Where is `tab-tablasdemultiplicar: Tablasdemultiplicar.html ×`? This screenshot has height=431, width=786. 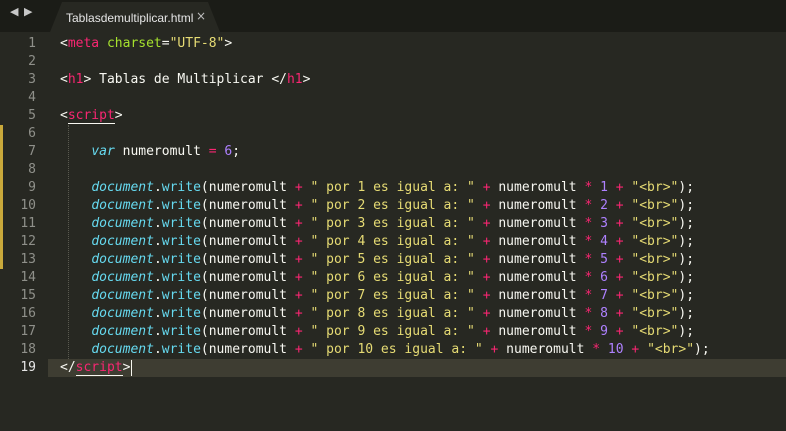
tab-tablasdemultiplicar: Tablasdemultiplicar.html × is located at coordinates (135, 17).